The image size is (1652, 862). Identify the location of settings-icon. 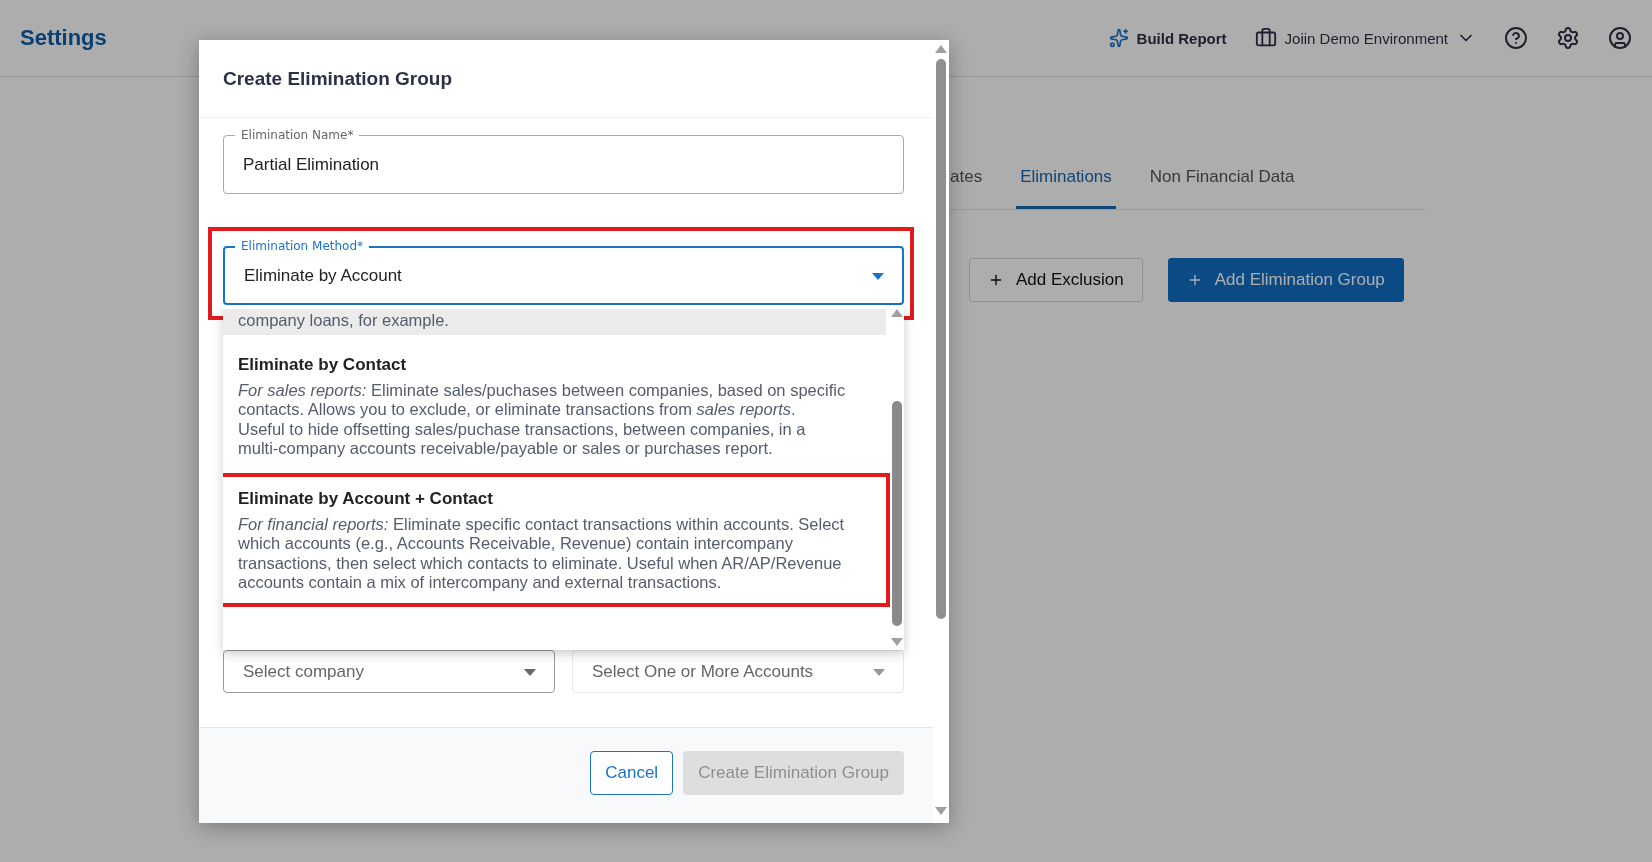
(1568, 38).